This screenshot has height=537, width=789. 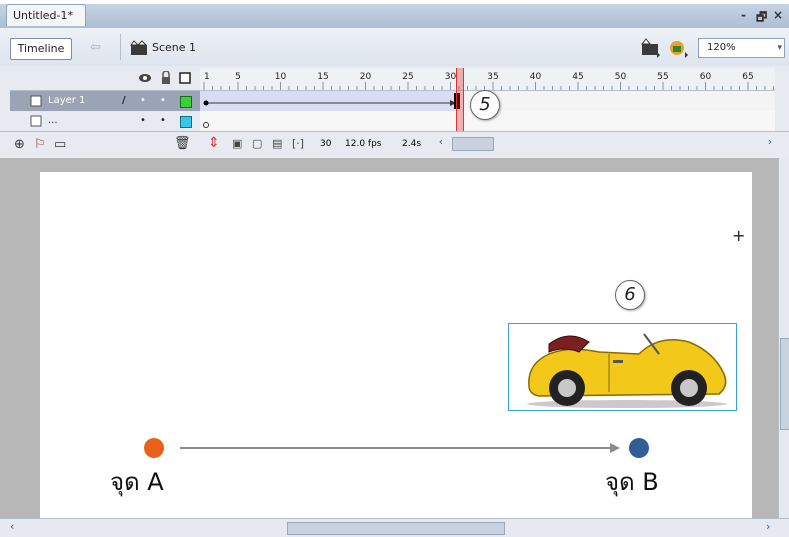 I want to click on car-symbol, so click(x=622, y=367).